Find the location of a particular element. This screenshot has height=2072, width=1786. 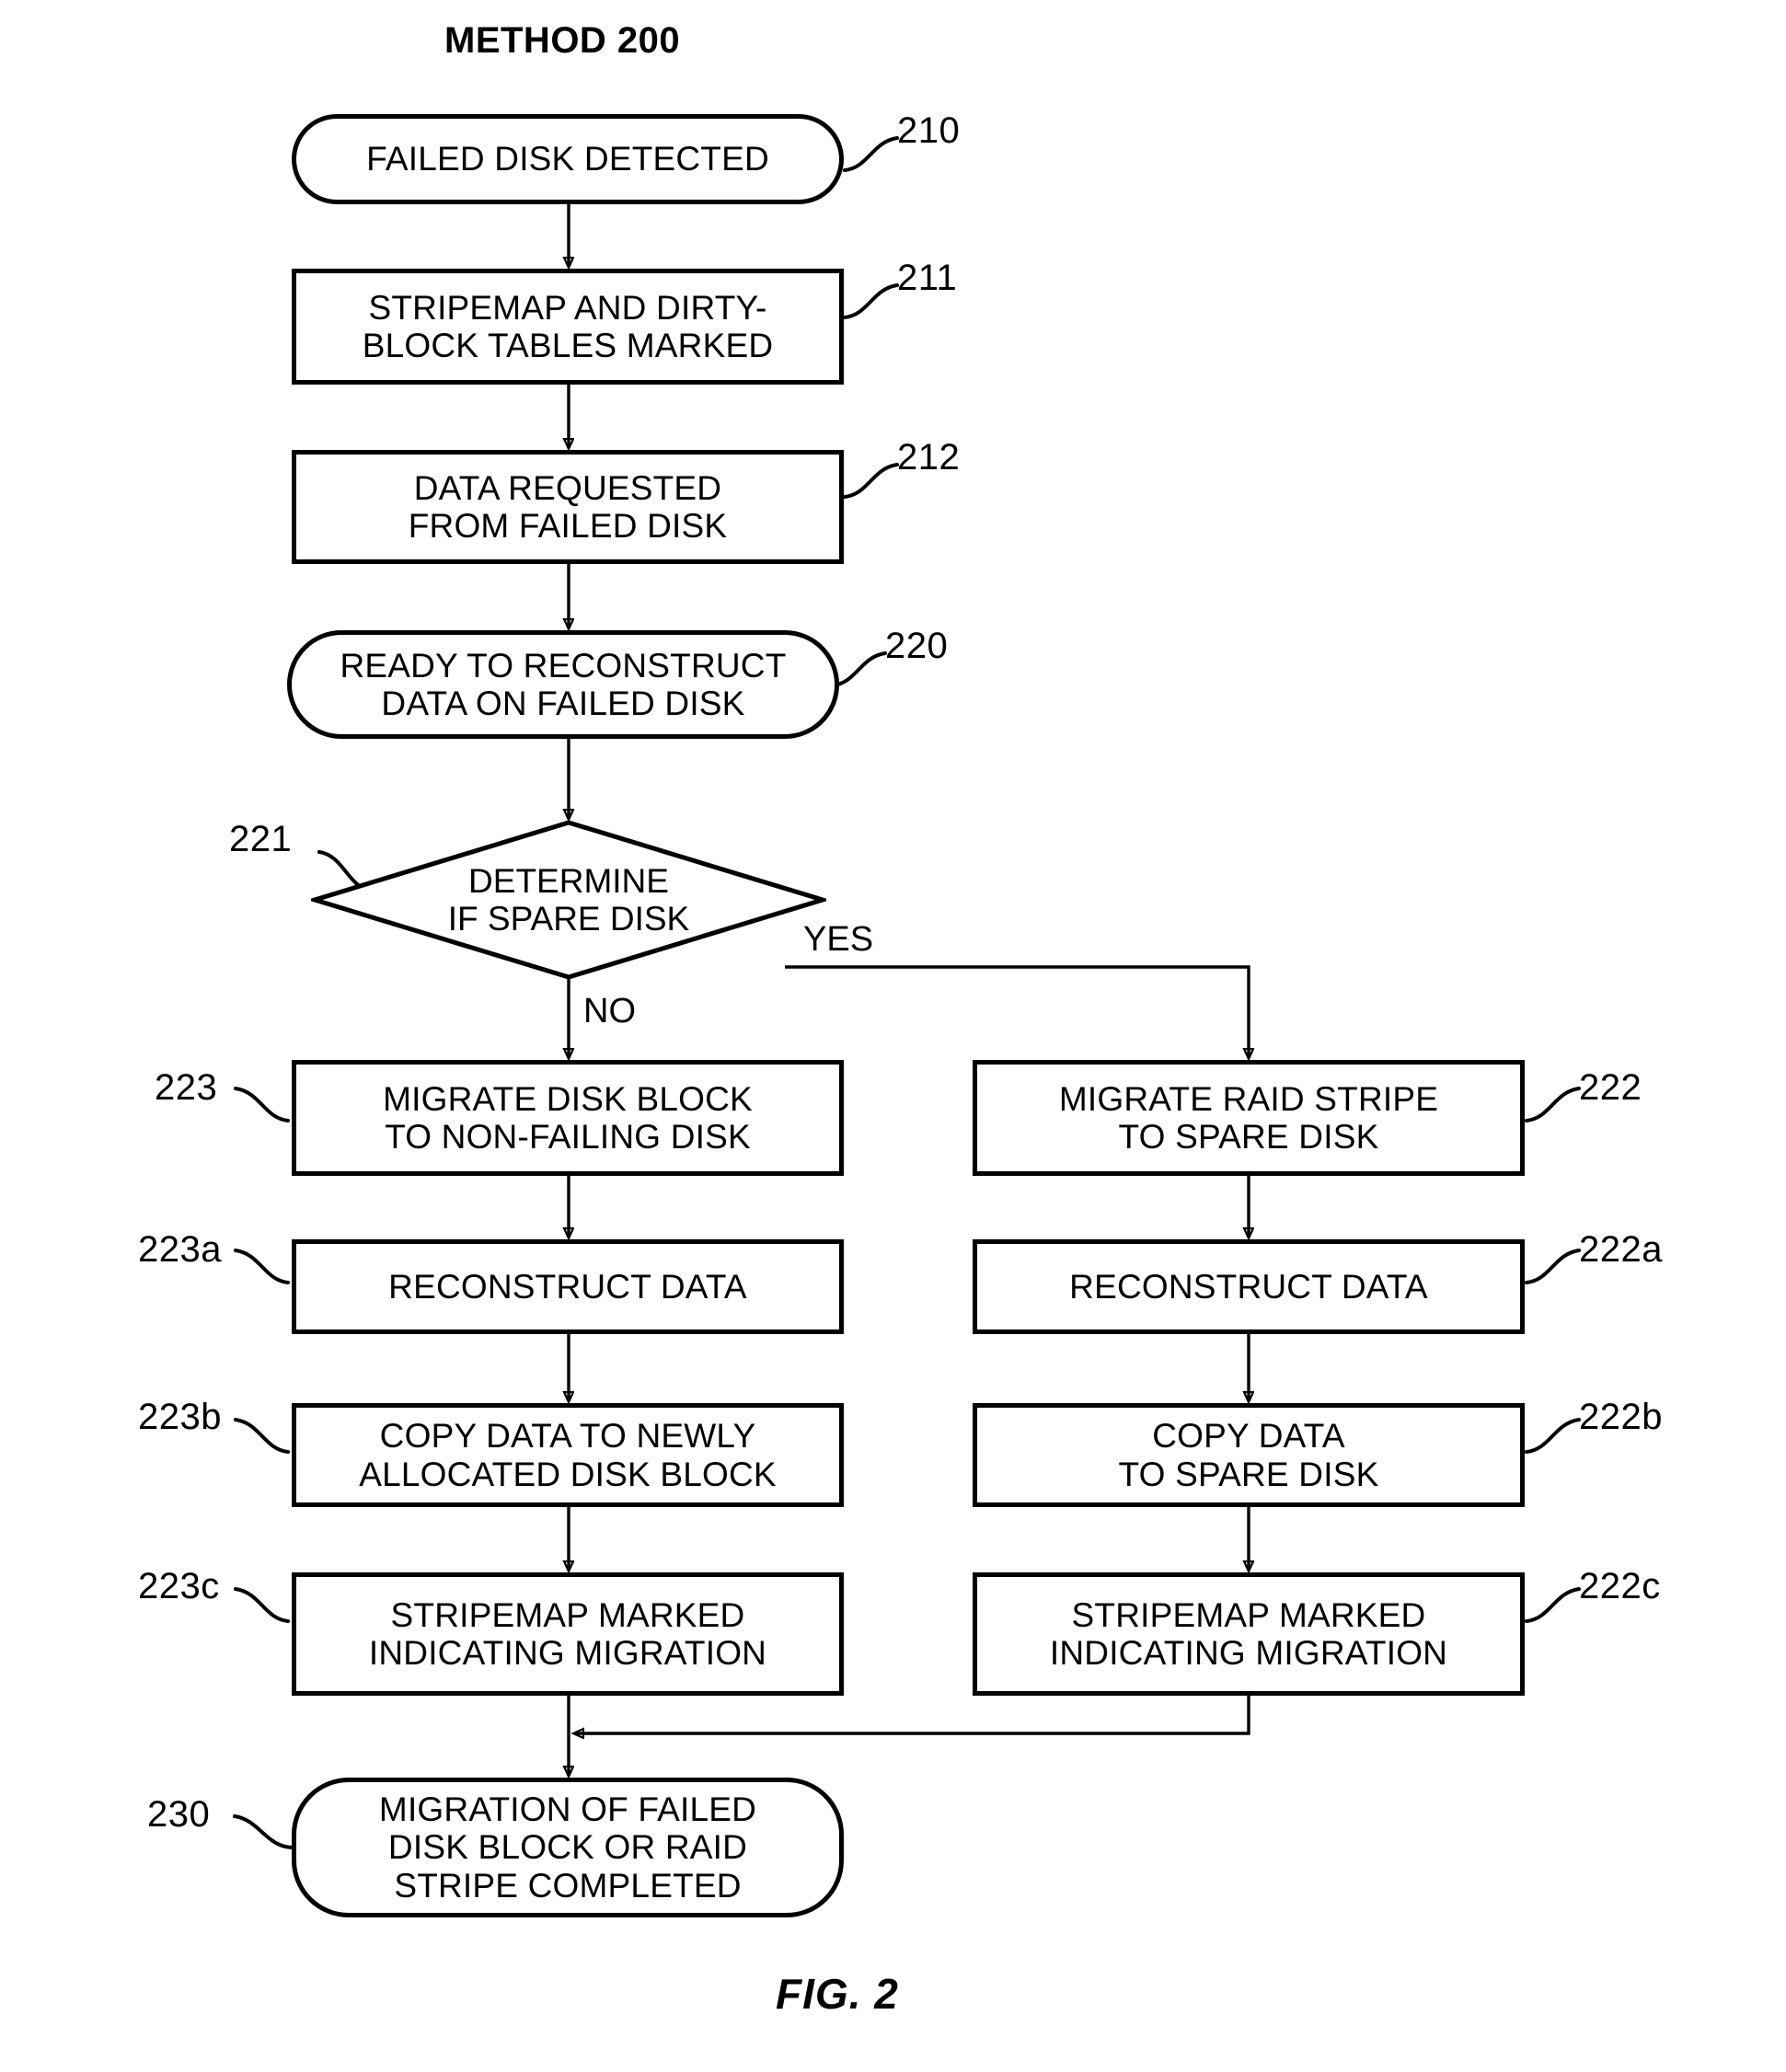

node-stripemap-marked-left: STRIPEMAP MARKED INDICATING MIGRATION is located at coordinates (568, 1634).